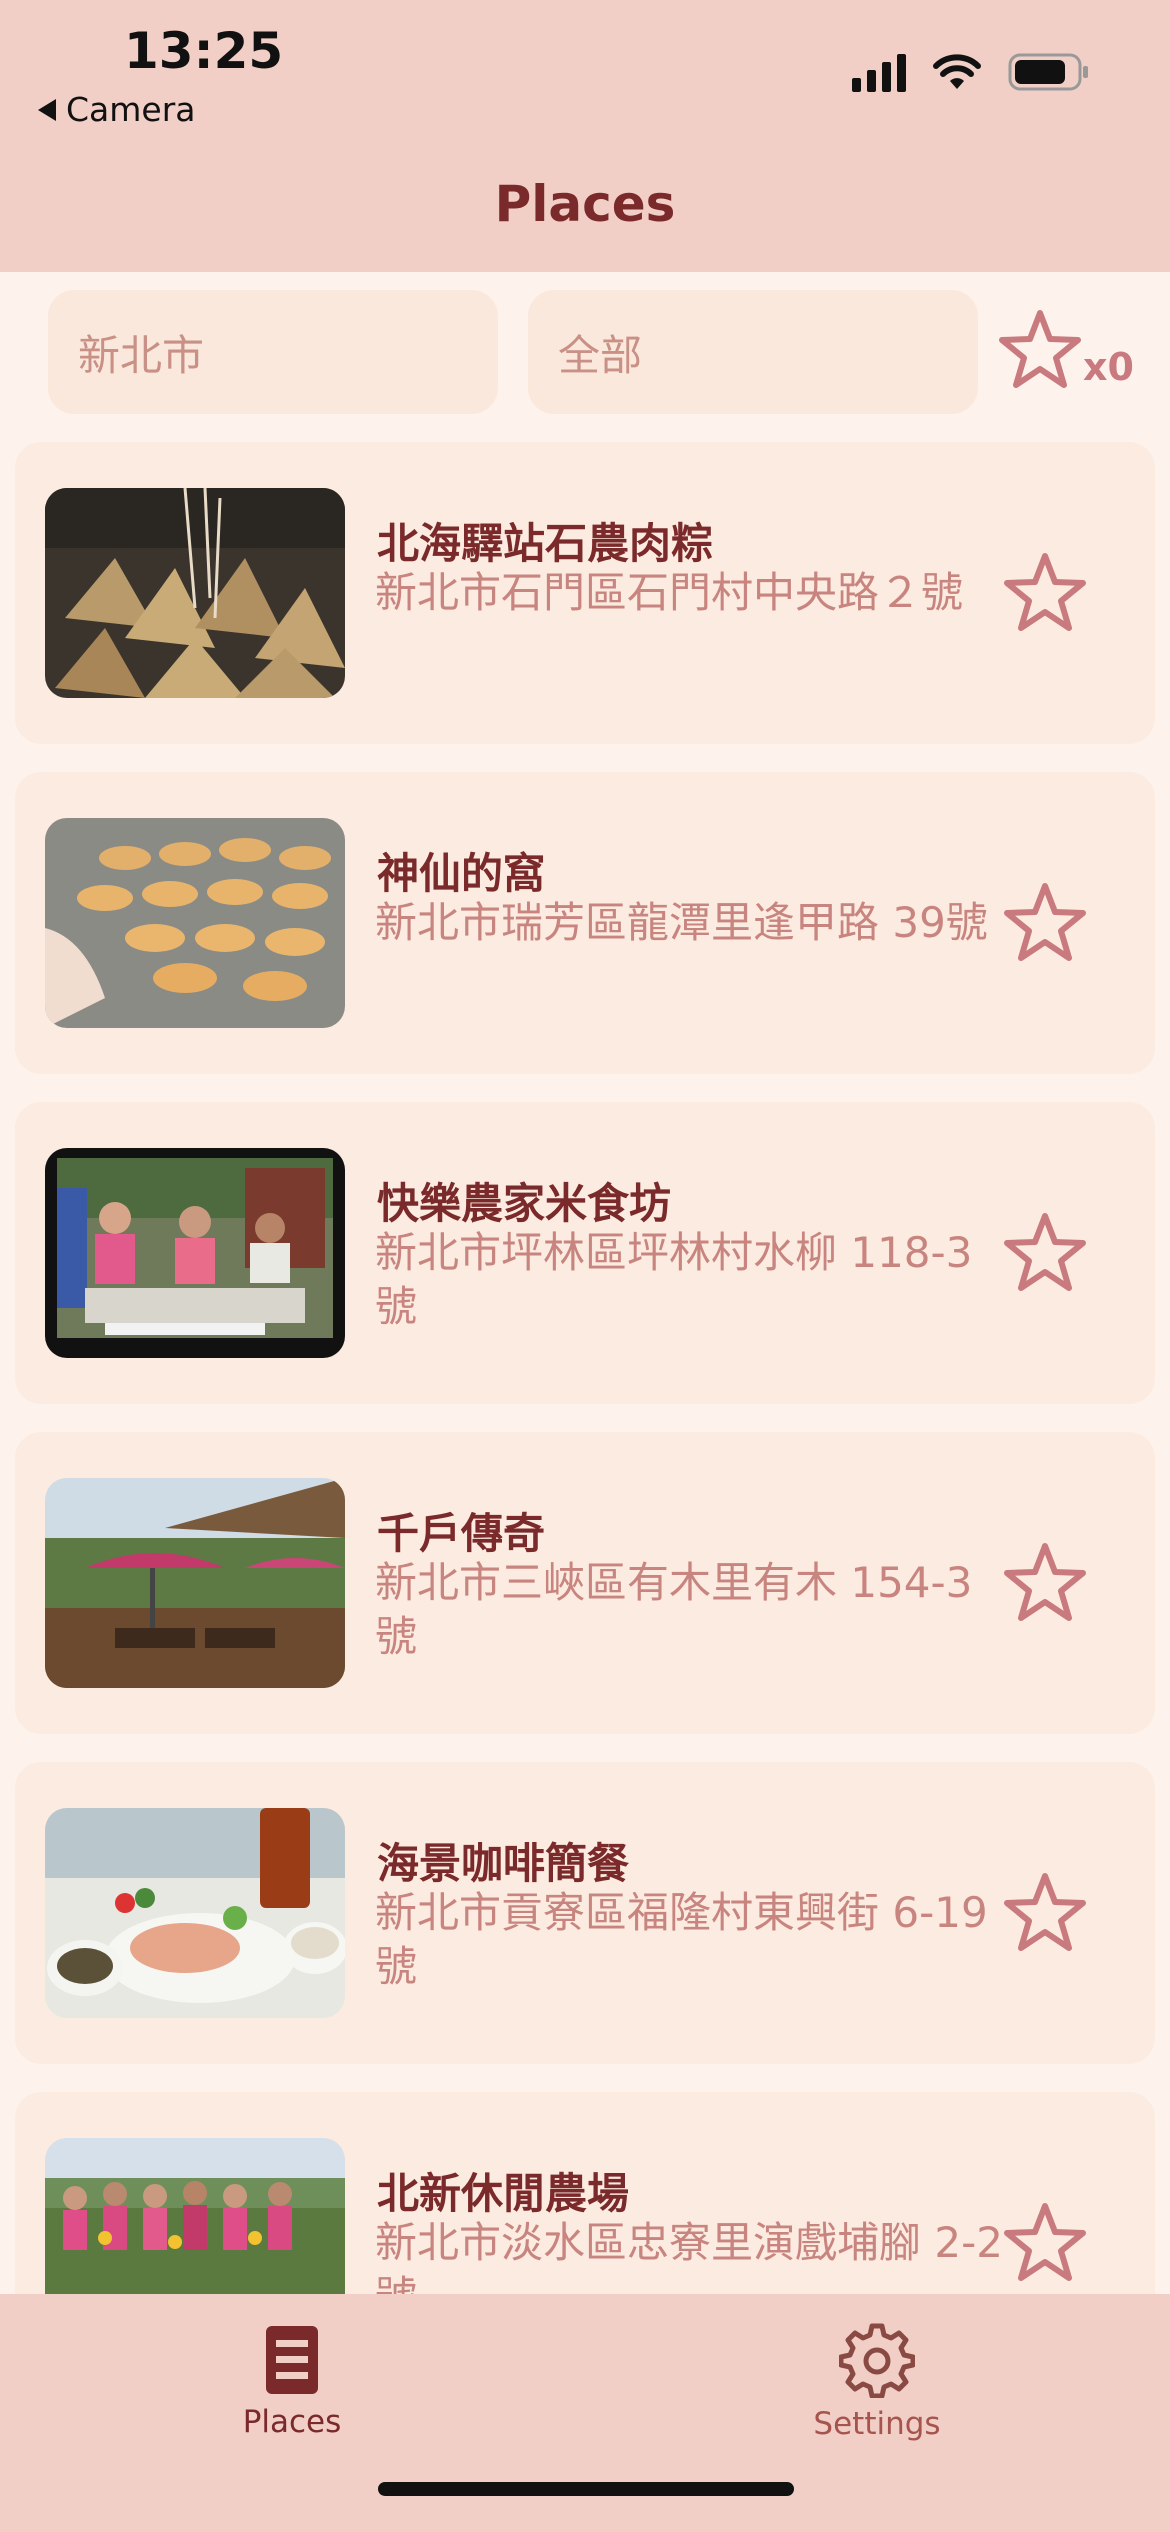 The image size is (1170, 2532). What do you see at coordinates (47, 109) in the screenshot?
I see `back-arrow-icon` at bounding box center [47, 109].